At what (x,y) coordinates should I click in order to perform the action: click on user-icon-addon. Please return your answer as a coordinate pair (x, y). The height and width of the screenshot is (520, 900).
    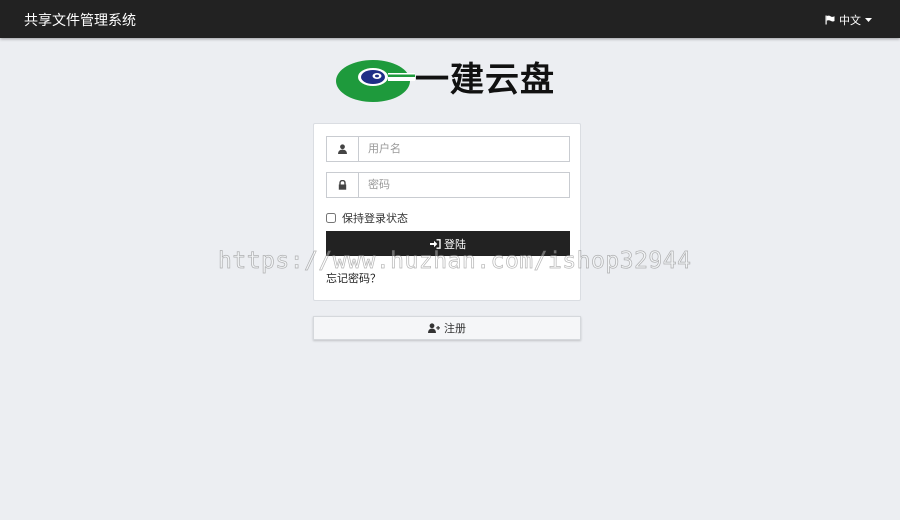
    Looking at the image, I should click on (343, 149).